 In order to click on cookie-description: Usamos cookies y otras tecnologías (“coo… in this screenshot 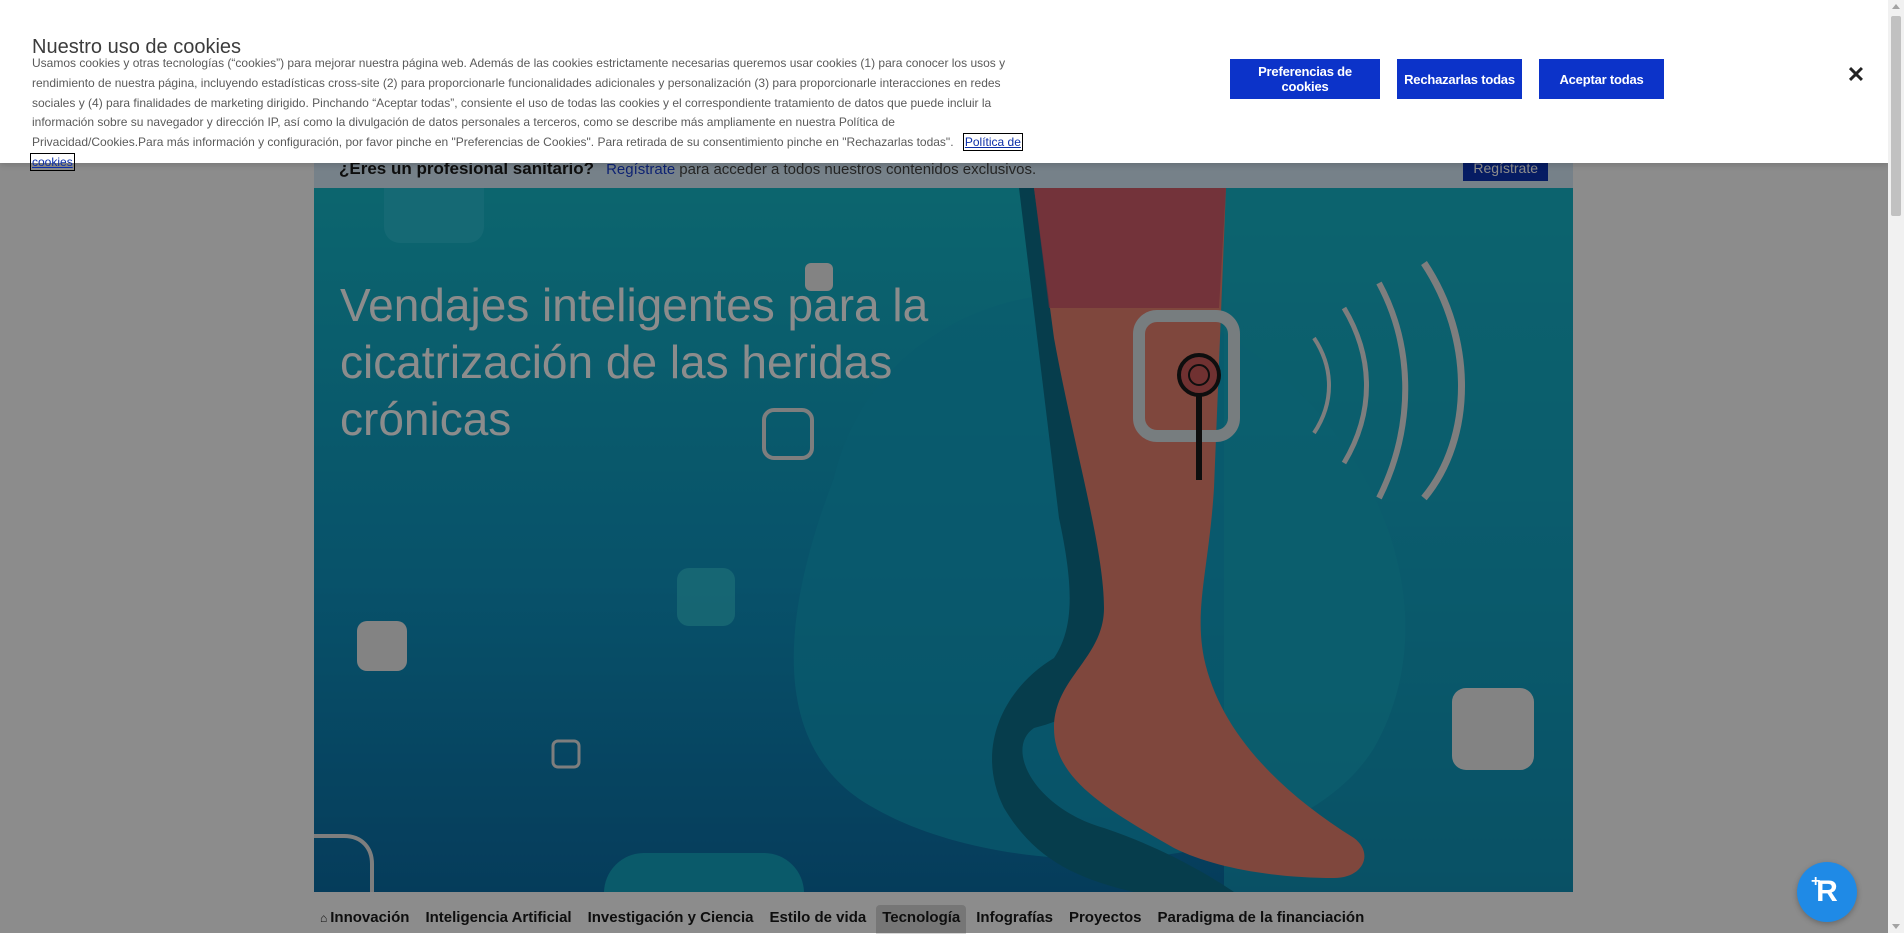, I will do `click(526, 113)`.